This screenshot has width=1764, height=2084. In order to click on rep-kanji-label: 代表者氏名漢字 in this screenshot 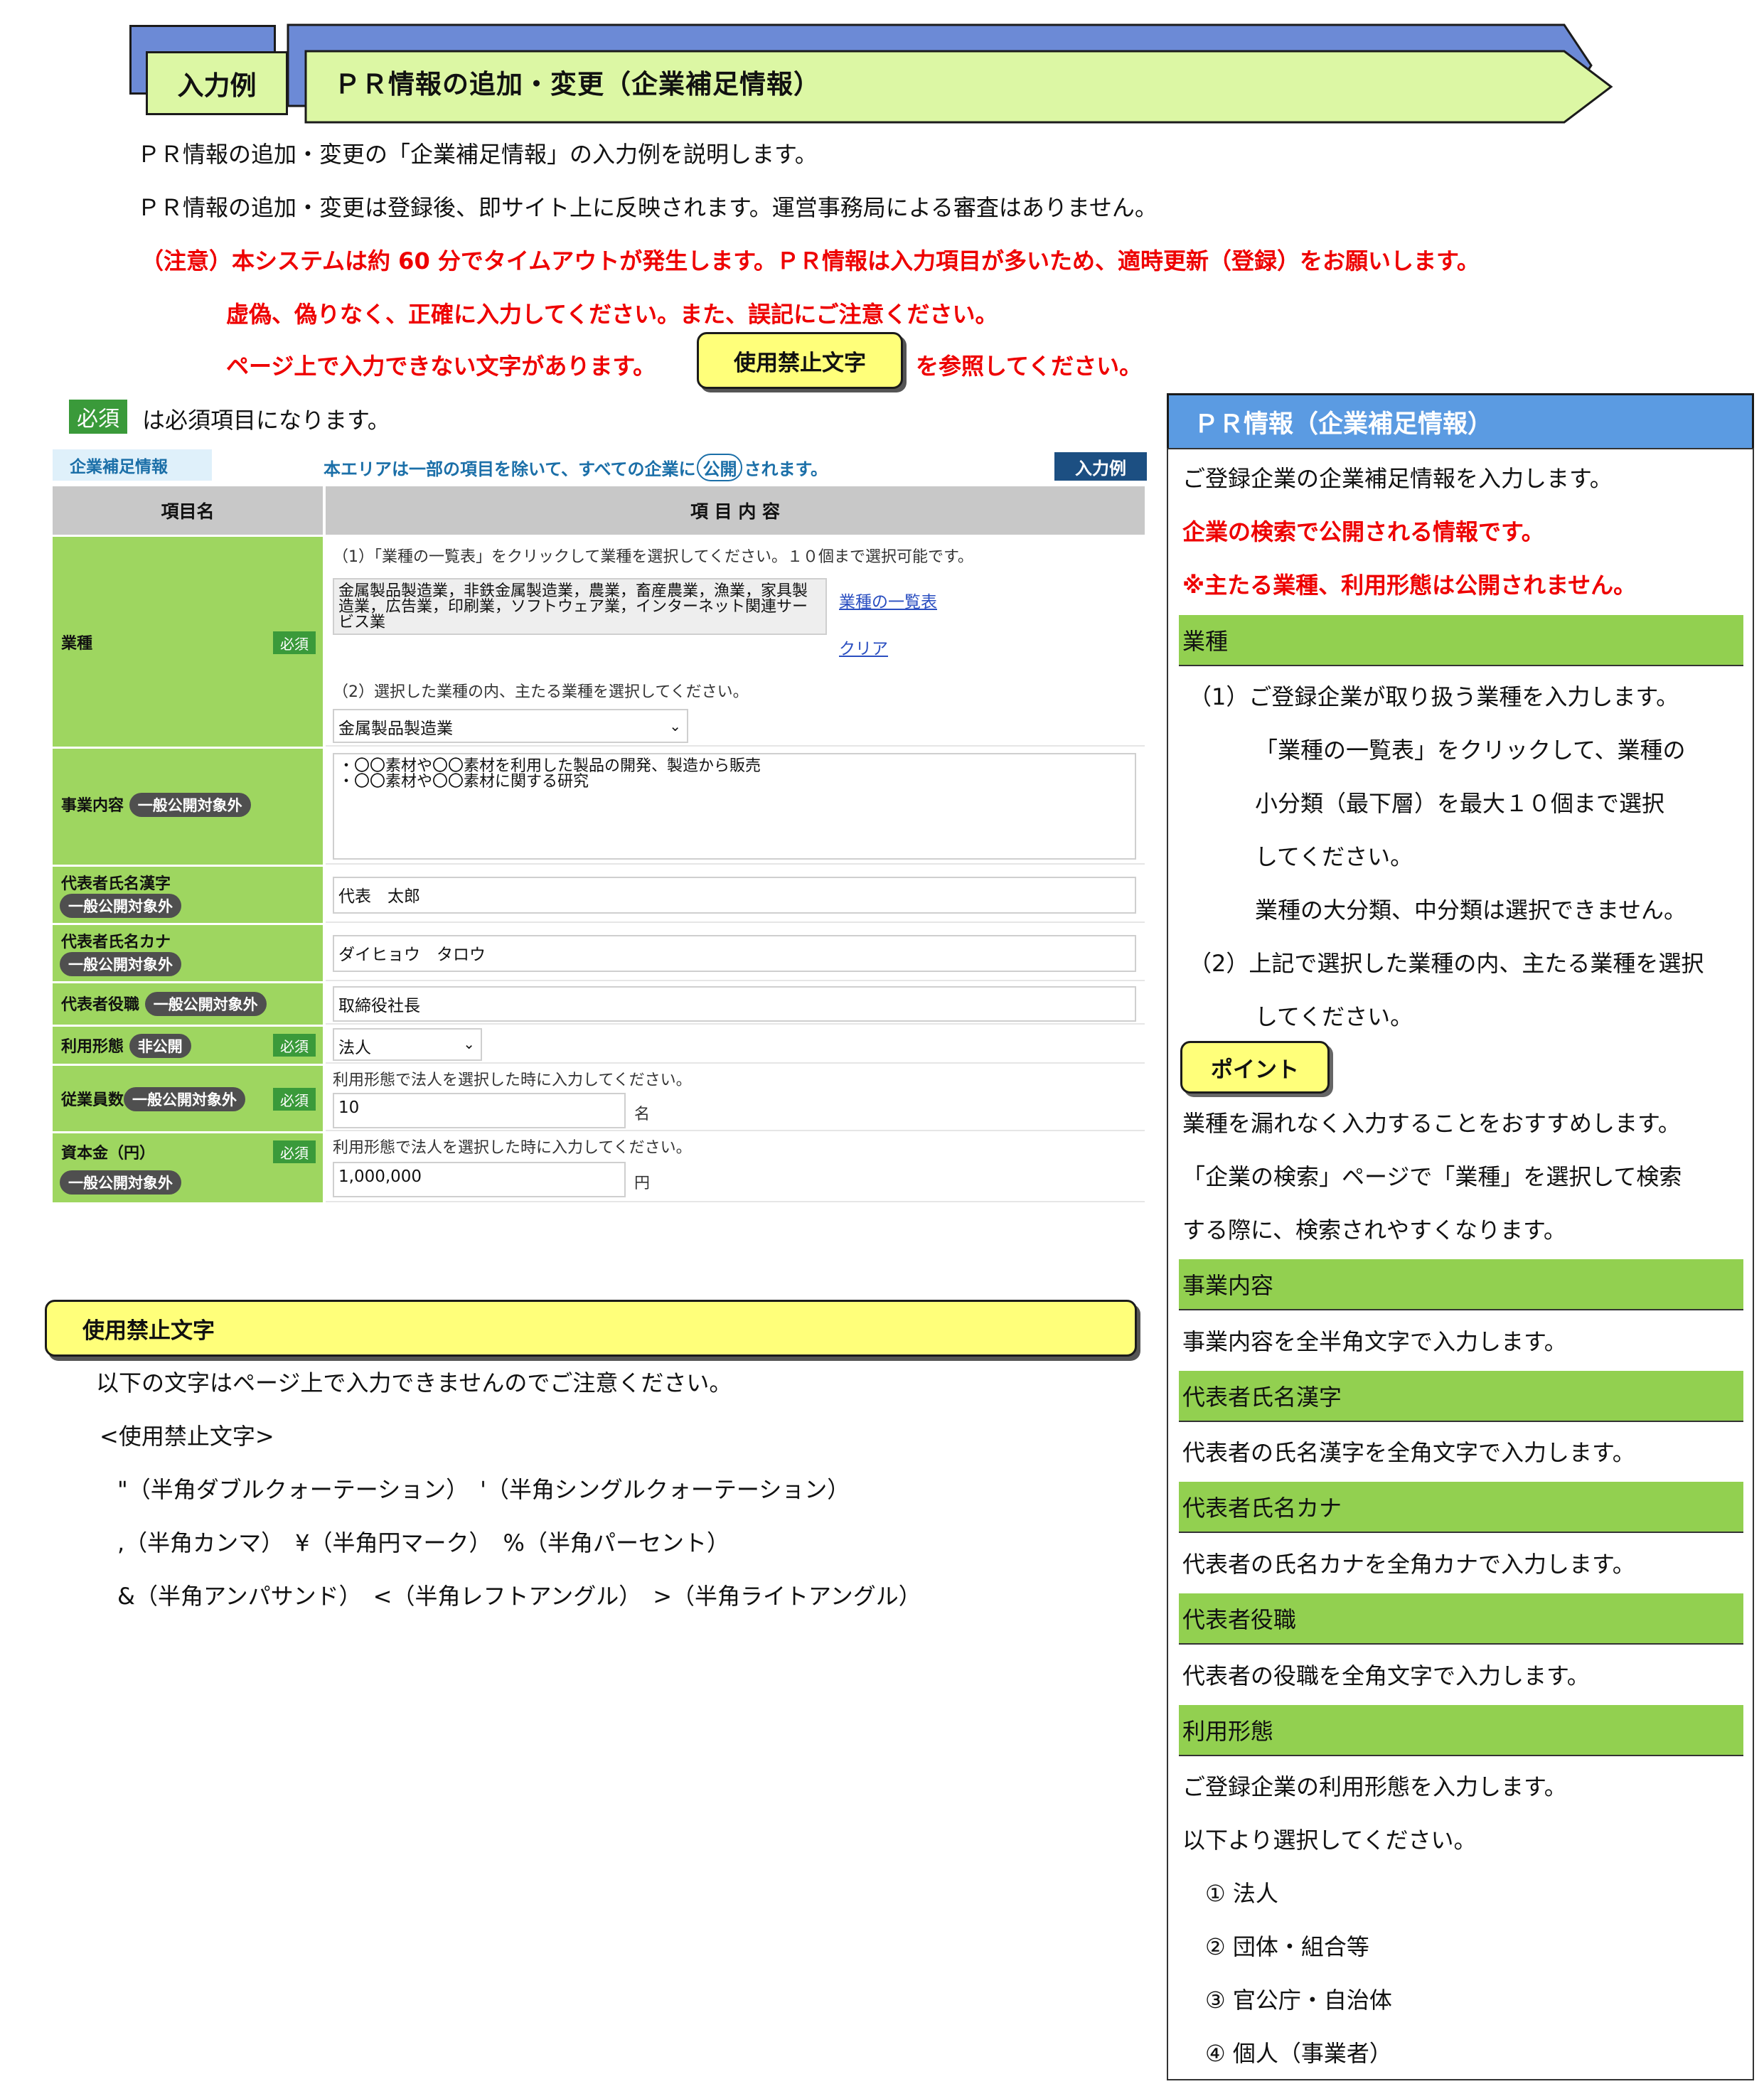, I will do `click(116, 884)`.